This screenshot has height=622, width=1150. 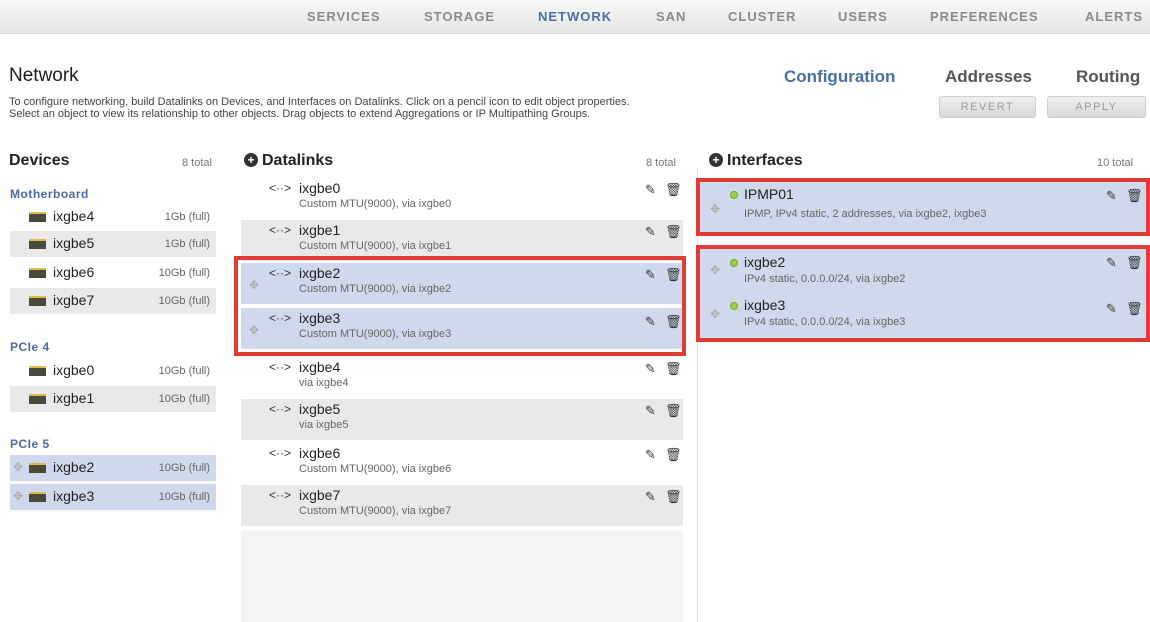 What do you see at coordinates (113, 273) in the screenshot?
I see `device-row: ixgbe6 10Gb (full)` at bounding box center [113, 273].